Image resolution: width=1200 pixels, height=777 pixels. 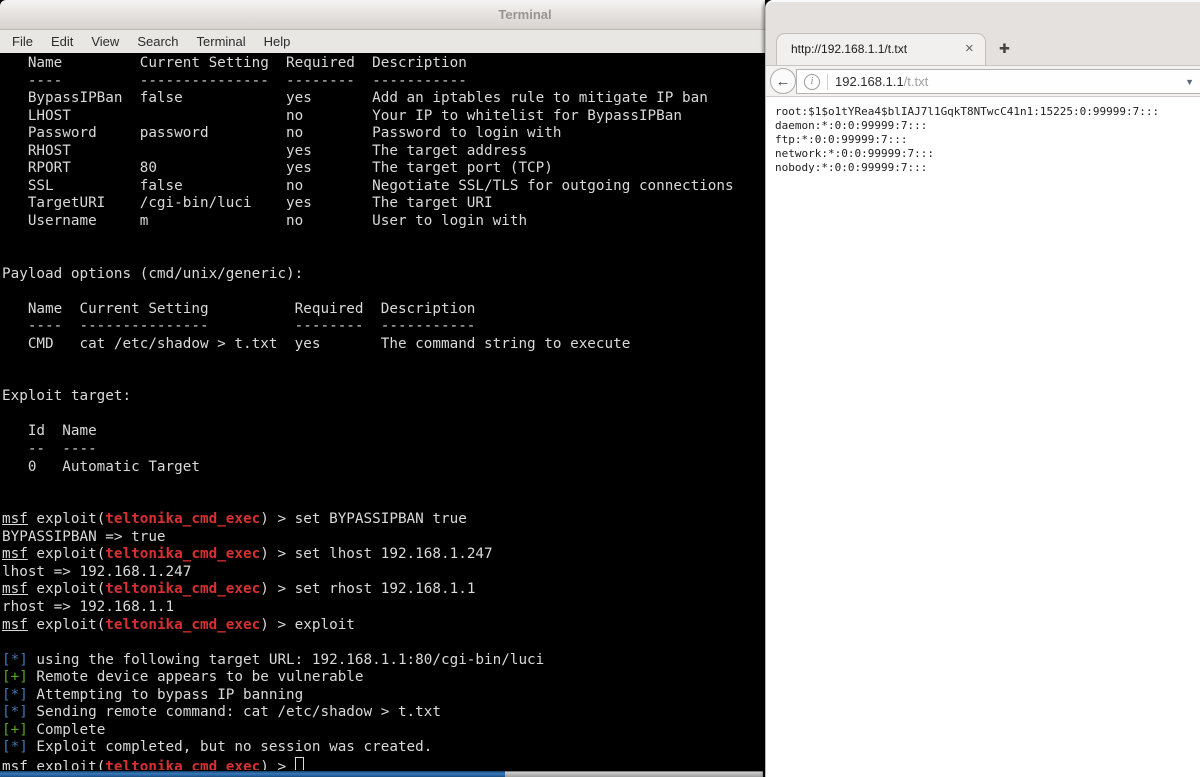 What do you see at coordinates (277, 41) in the screenshot?
I see `menu-help: Help` at bounding box center [277, 41].